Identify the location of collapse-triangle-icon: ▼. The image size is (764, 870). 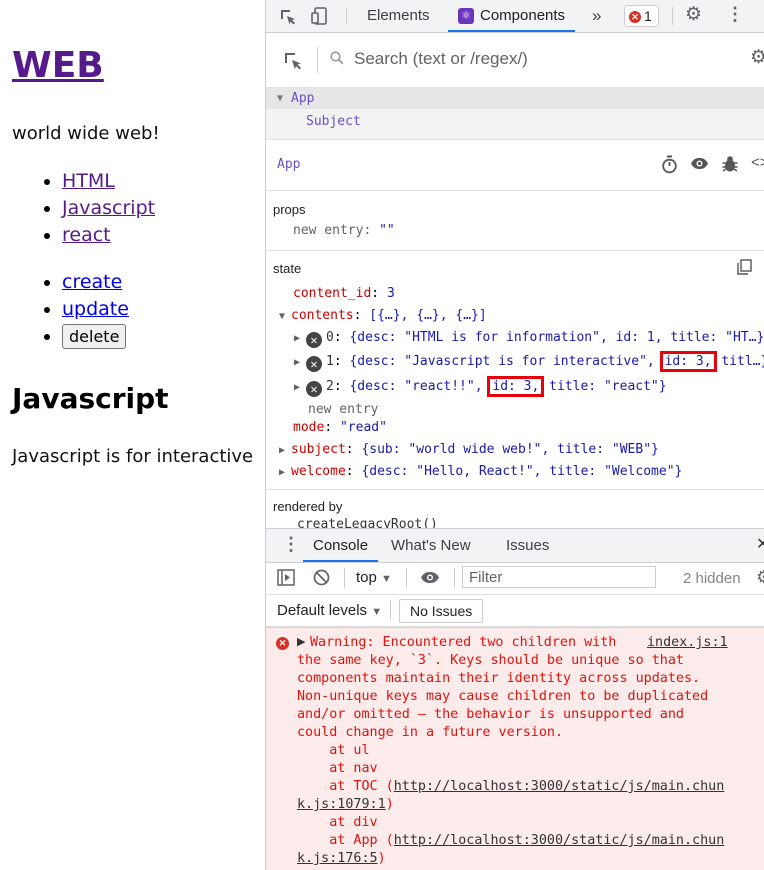
(280, 98).